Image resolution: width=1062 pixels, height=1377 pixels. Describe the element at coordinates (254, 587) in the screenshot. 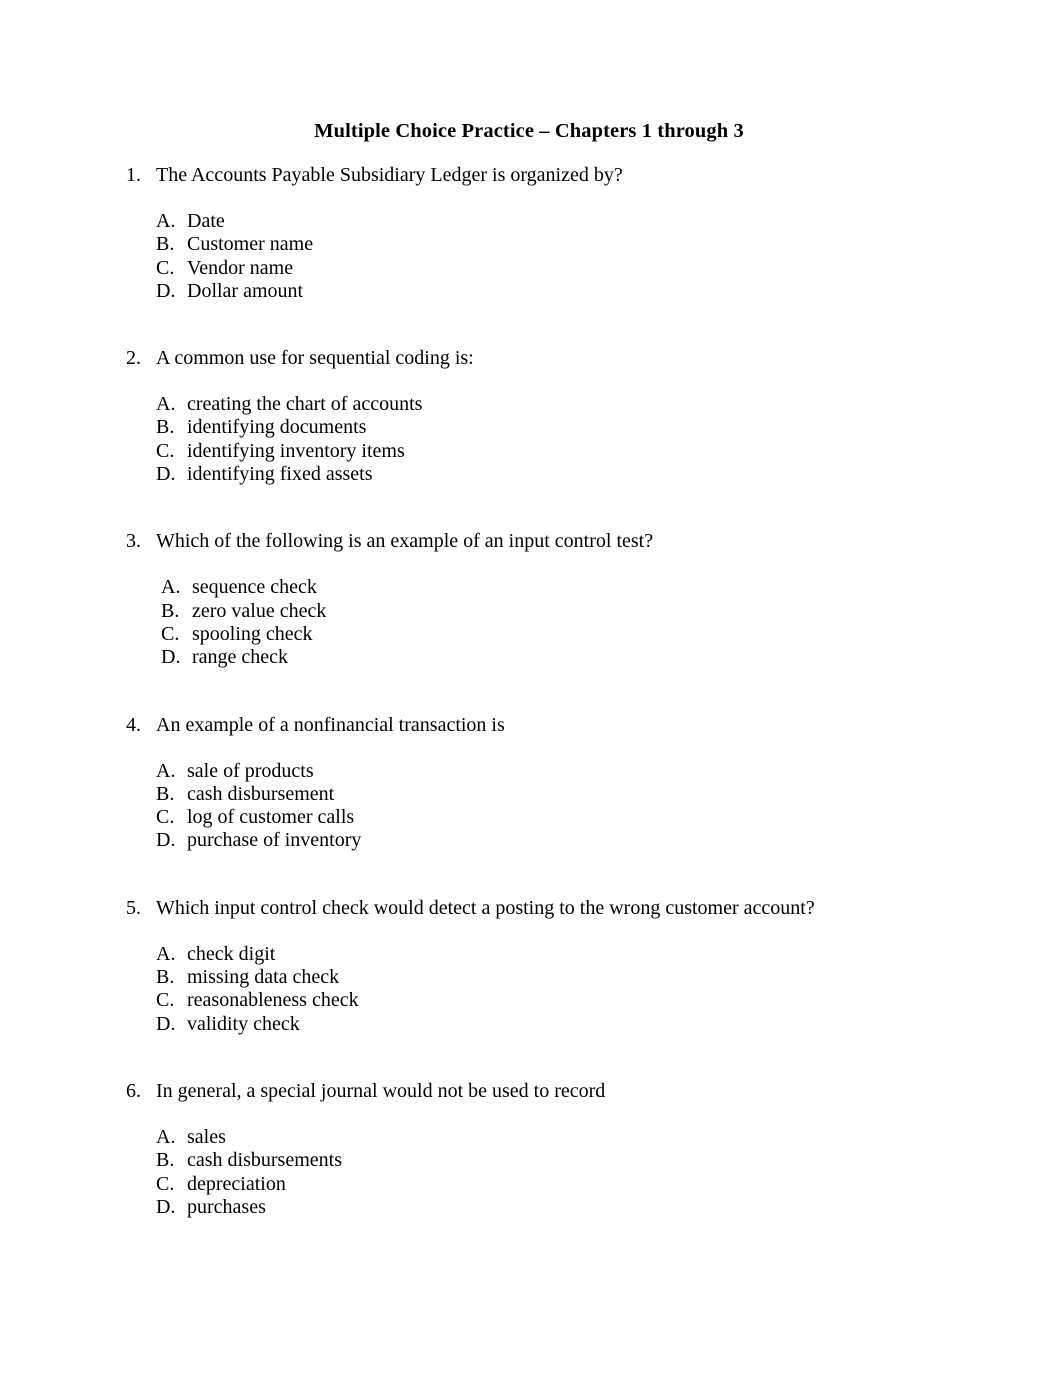

I see `option-label: sequence check` at that location.